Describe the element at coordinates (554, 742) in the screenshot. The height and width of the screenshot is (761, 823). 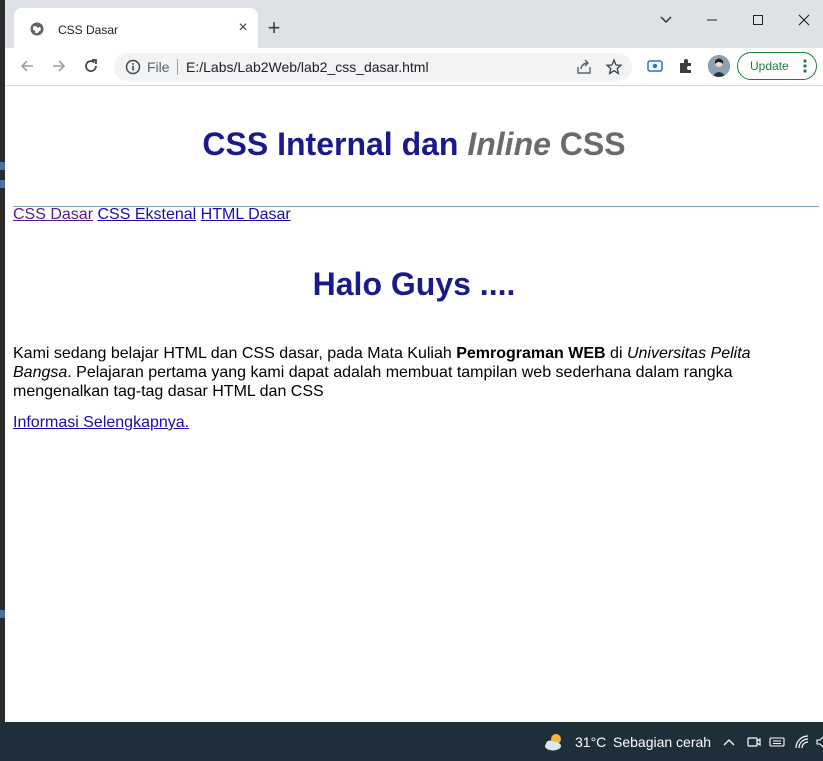
I see `weather-partly-sunny-icon` at that location.